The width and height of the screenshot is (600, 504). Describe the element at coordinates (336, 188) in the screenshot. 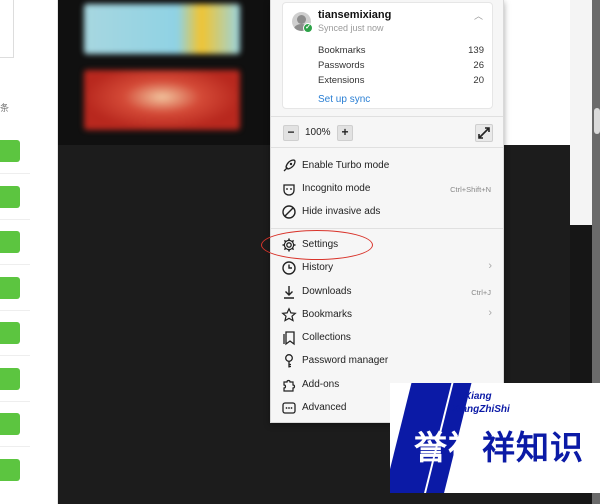

I see `menu-item-label: Incognito mode` at that location.